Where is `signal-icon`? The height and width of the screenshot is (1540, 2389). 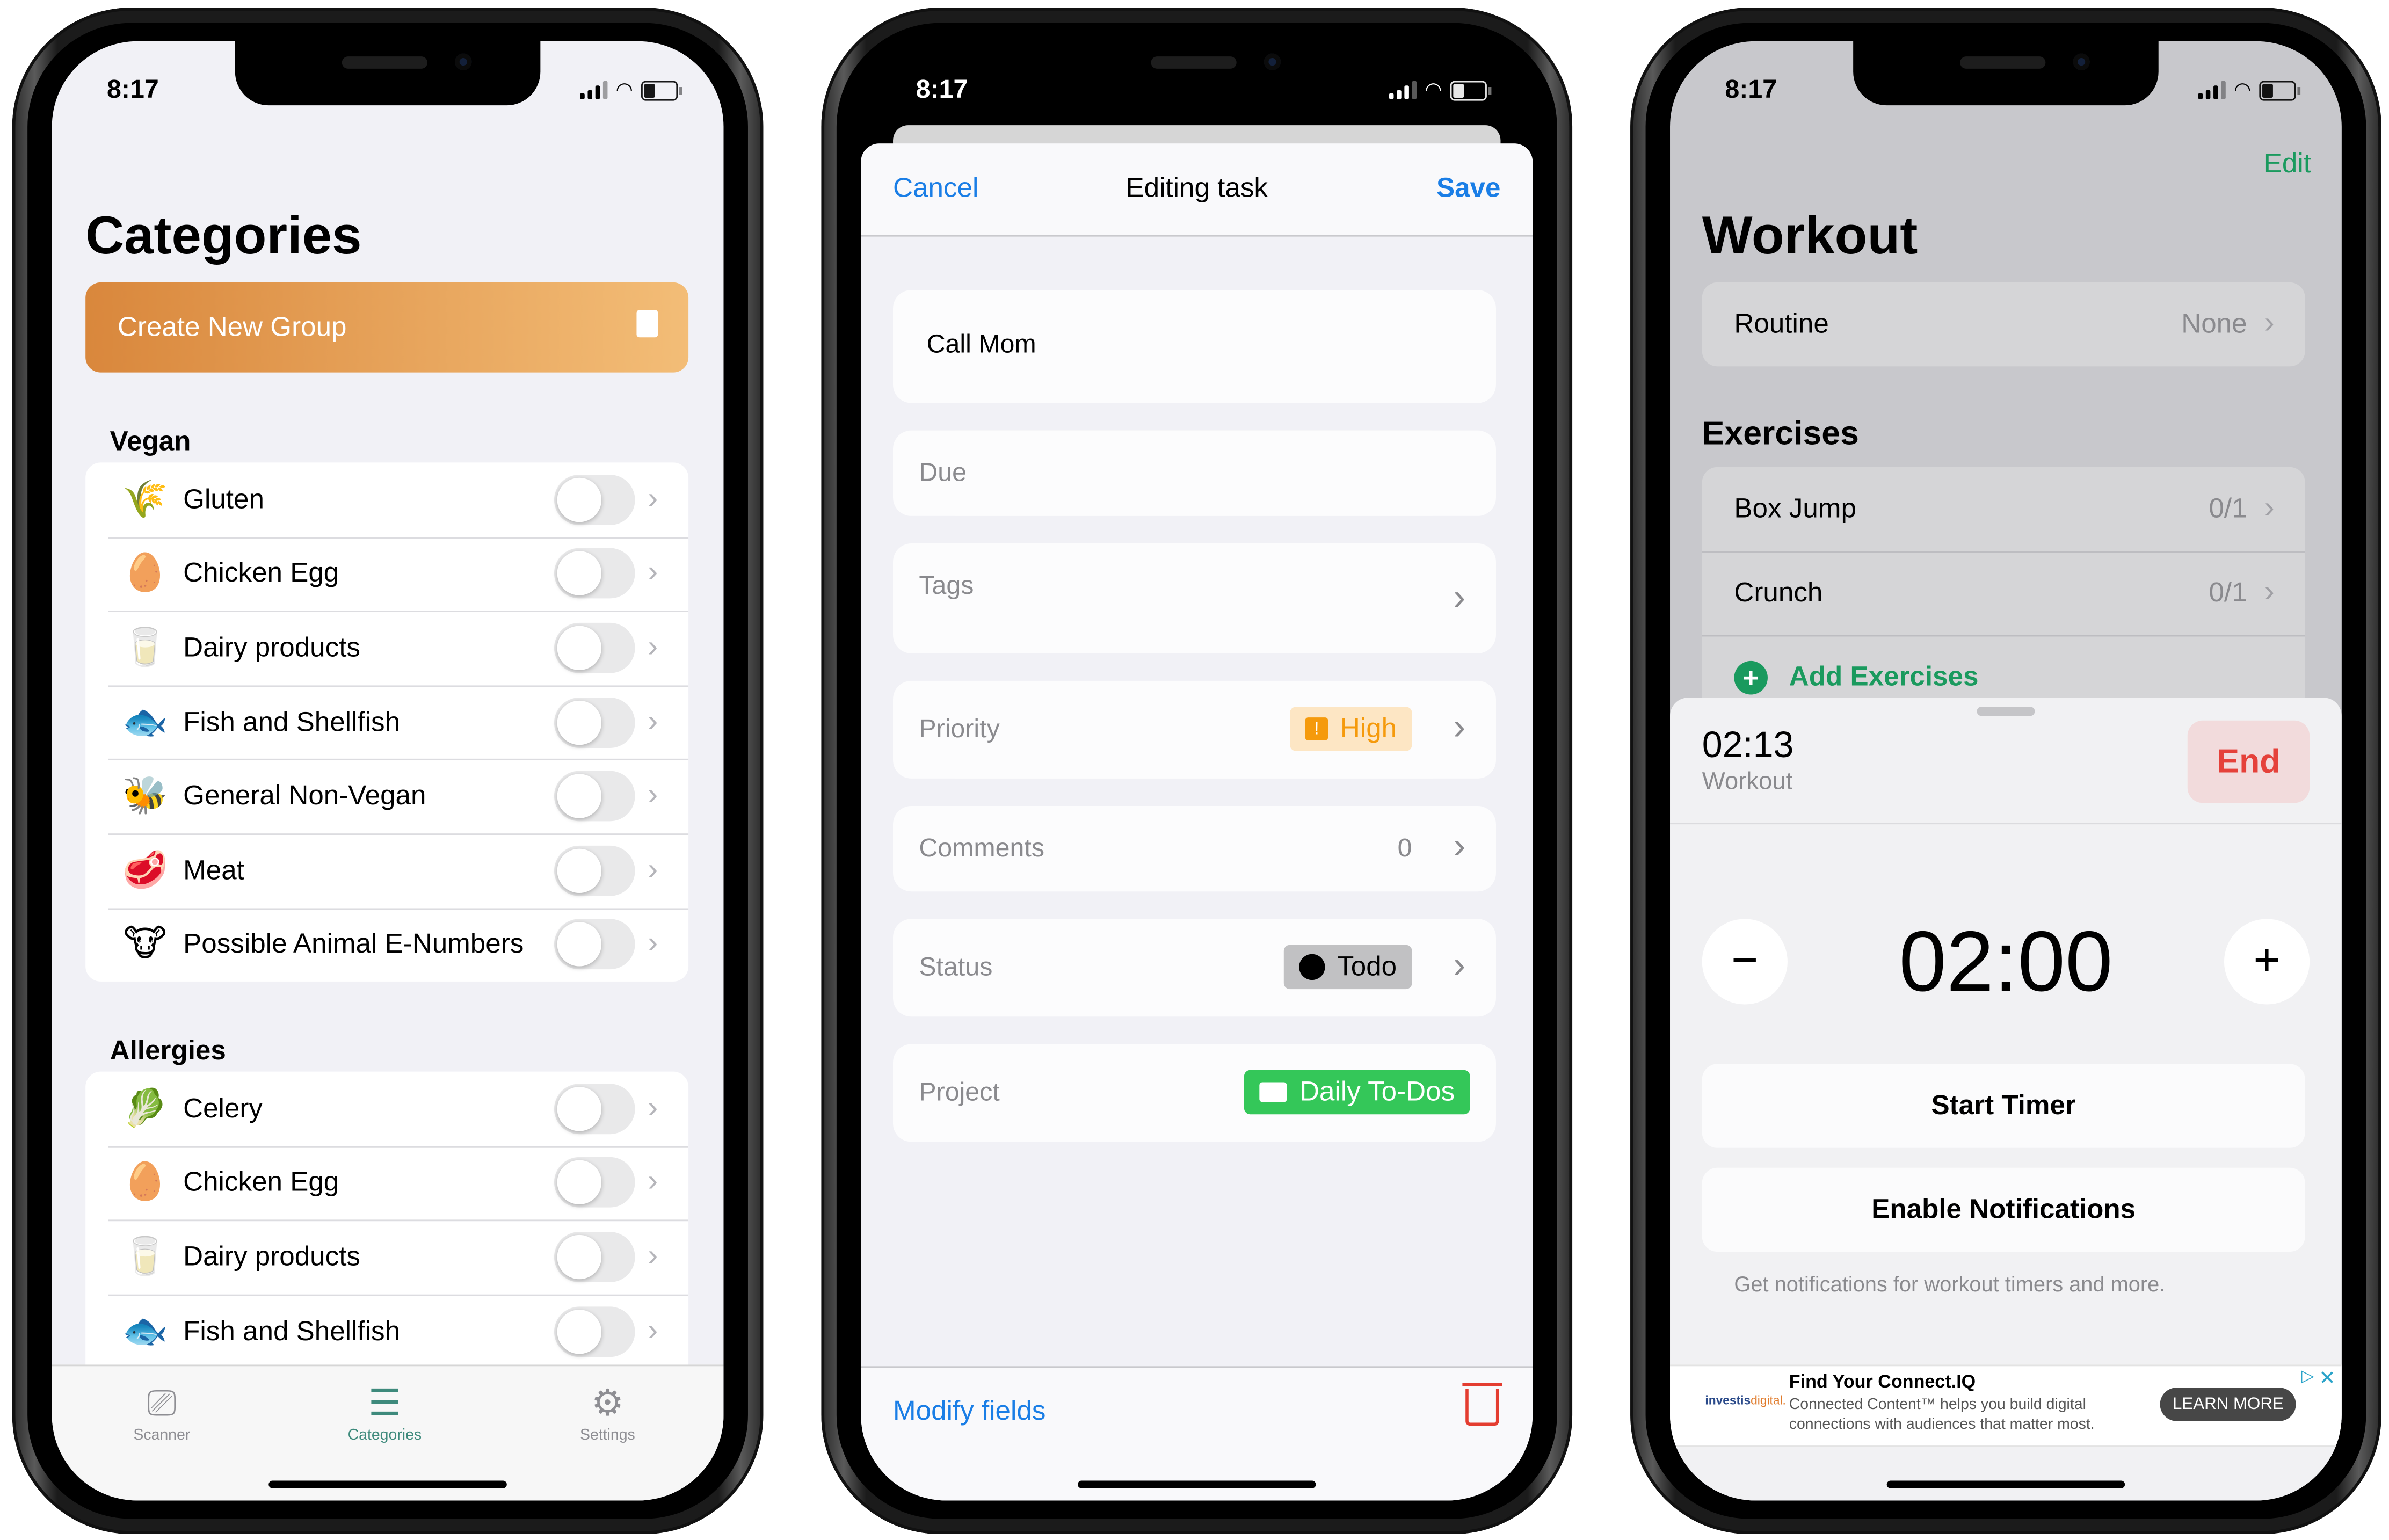
signal-icon is located at coordinates (1403, 90).